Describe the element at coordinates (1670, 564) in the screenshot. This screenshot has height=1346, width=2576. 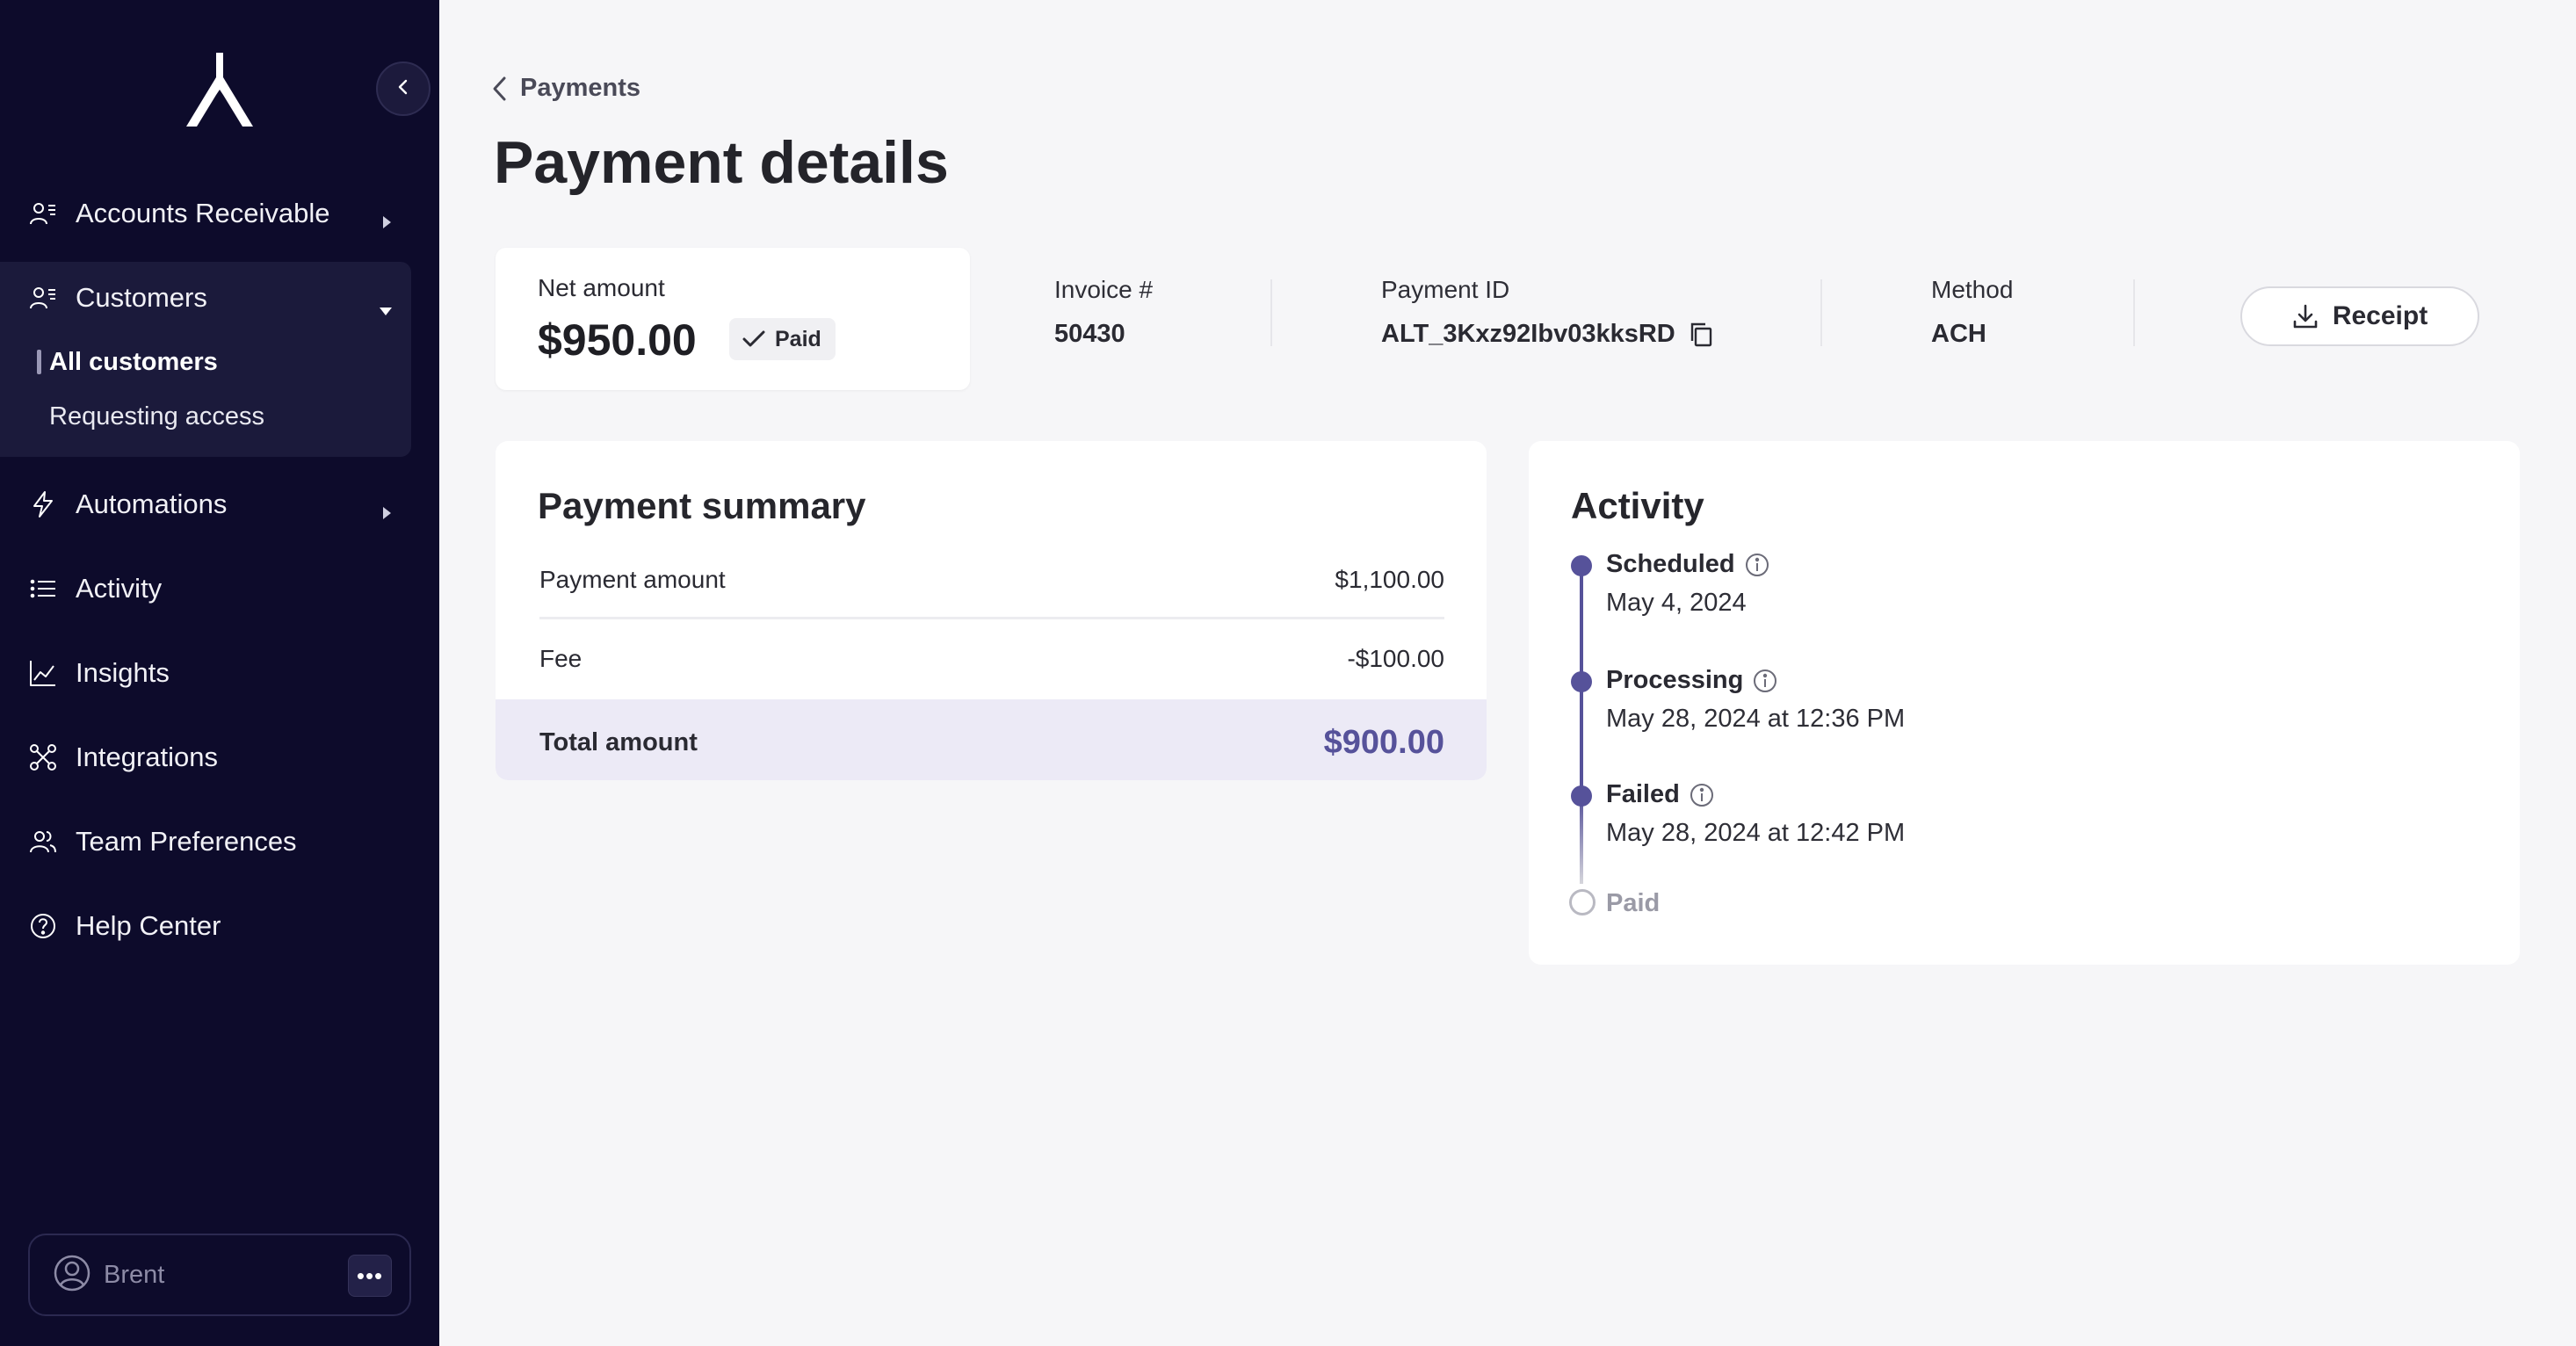
I see `timeline-event-label: Scheduled` at that location.